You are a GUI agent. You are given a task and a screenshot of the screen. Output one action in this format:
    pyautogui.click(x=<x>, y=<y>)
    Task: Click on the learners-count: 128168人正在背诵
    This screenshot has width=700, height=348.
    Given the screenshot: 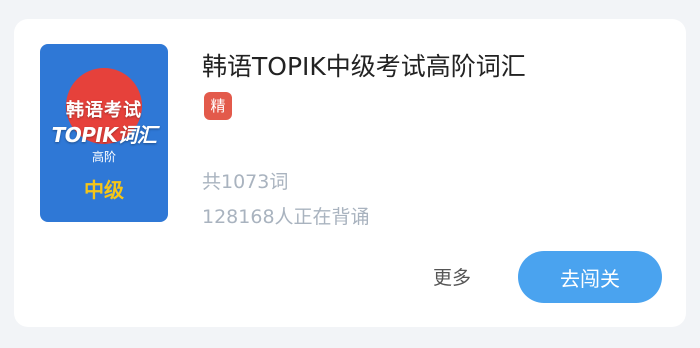 What is the action you would take?
    pyautogui.click(x=286, y=217)
    